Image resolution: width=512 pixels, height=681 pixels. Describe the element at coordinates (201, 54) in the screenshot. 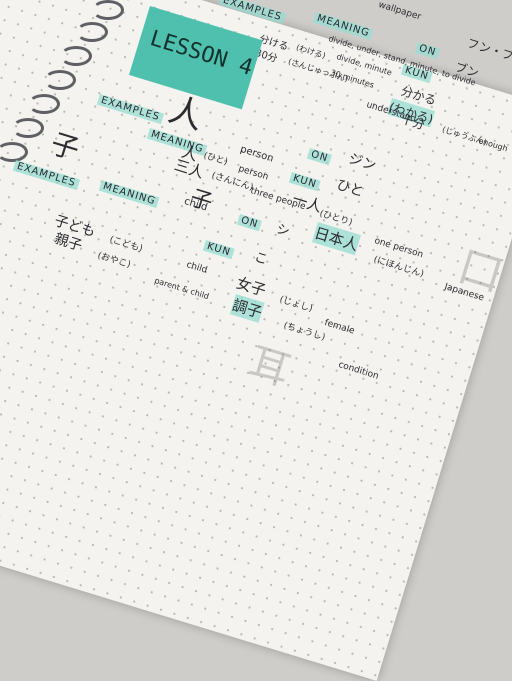

I see `lesson-title: LESSON 4` at that location.